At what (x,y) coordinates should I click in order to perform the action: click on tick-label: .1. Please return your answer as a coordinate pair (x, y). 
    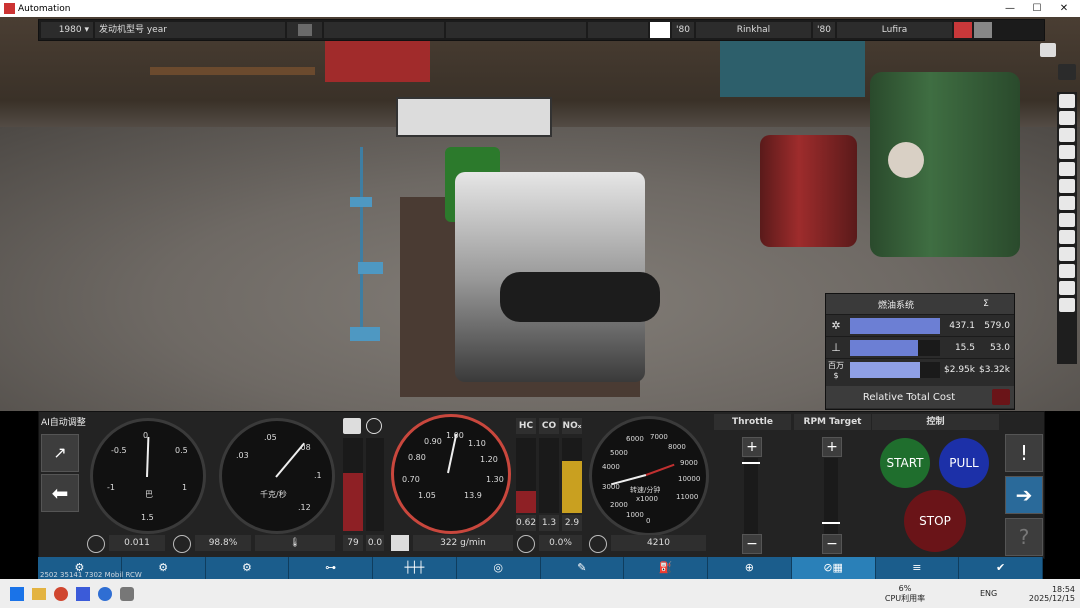
    Looking at the image, I should click on (318, 475).